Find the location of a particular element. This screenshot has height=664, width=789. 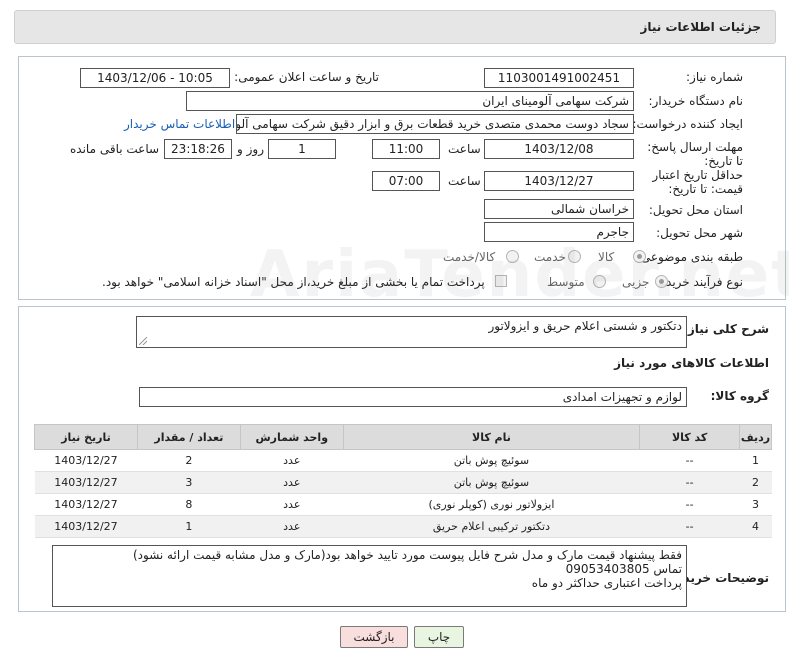

remaining-time-field: 23:18:26 is located at coordinates (198, 149).